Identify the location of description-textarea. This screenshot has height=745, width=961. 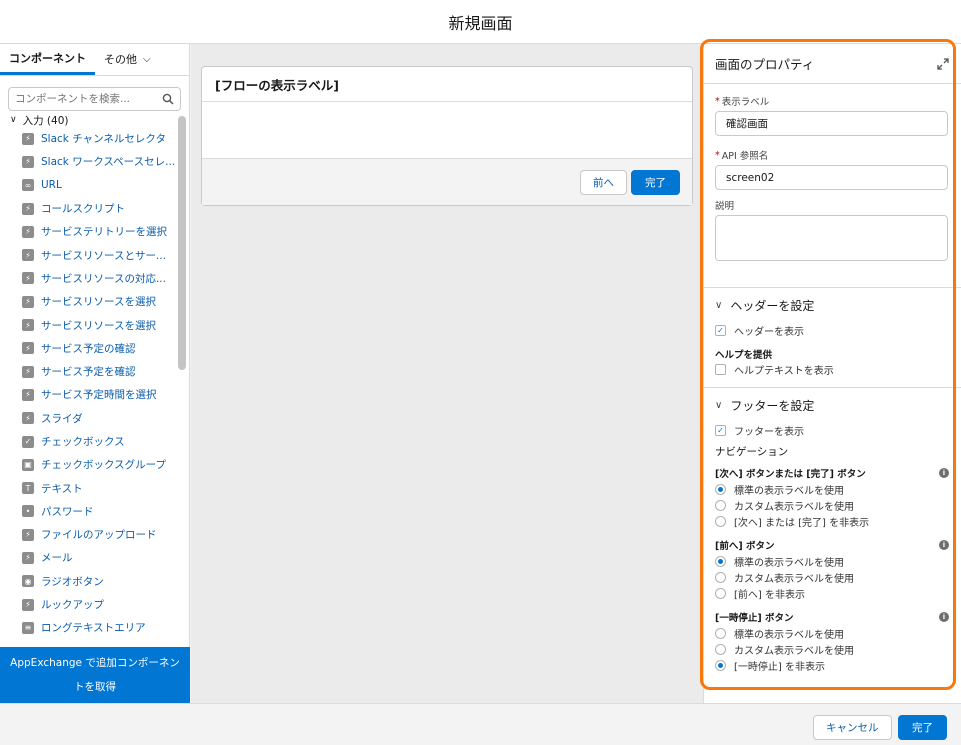
(831, 238).